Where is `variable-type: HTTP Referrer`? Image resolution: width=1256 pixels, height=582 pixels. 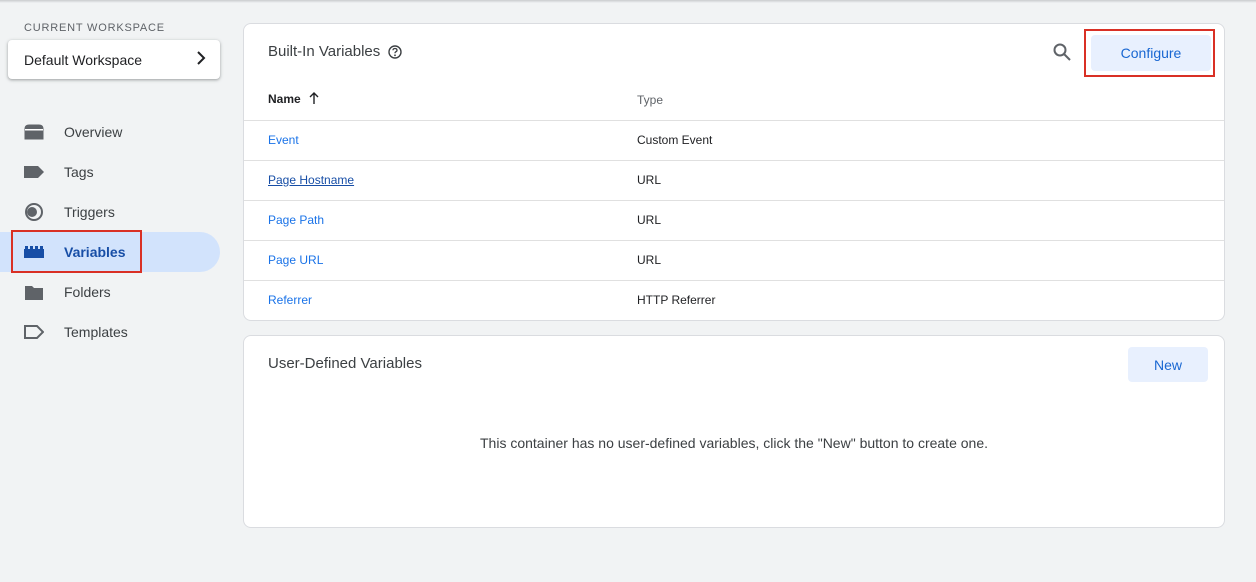 variable-type: HTTP Referrer is located at coordinates (930, 299).